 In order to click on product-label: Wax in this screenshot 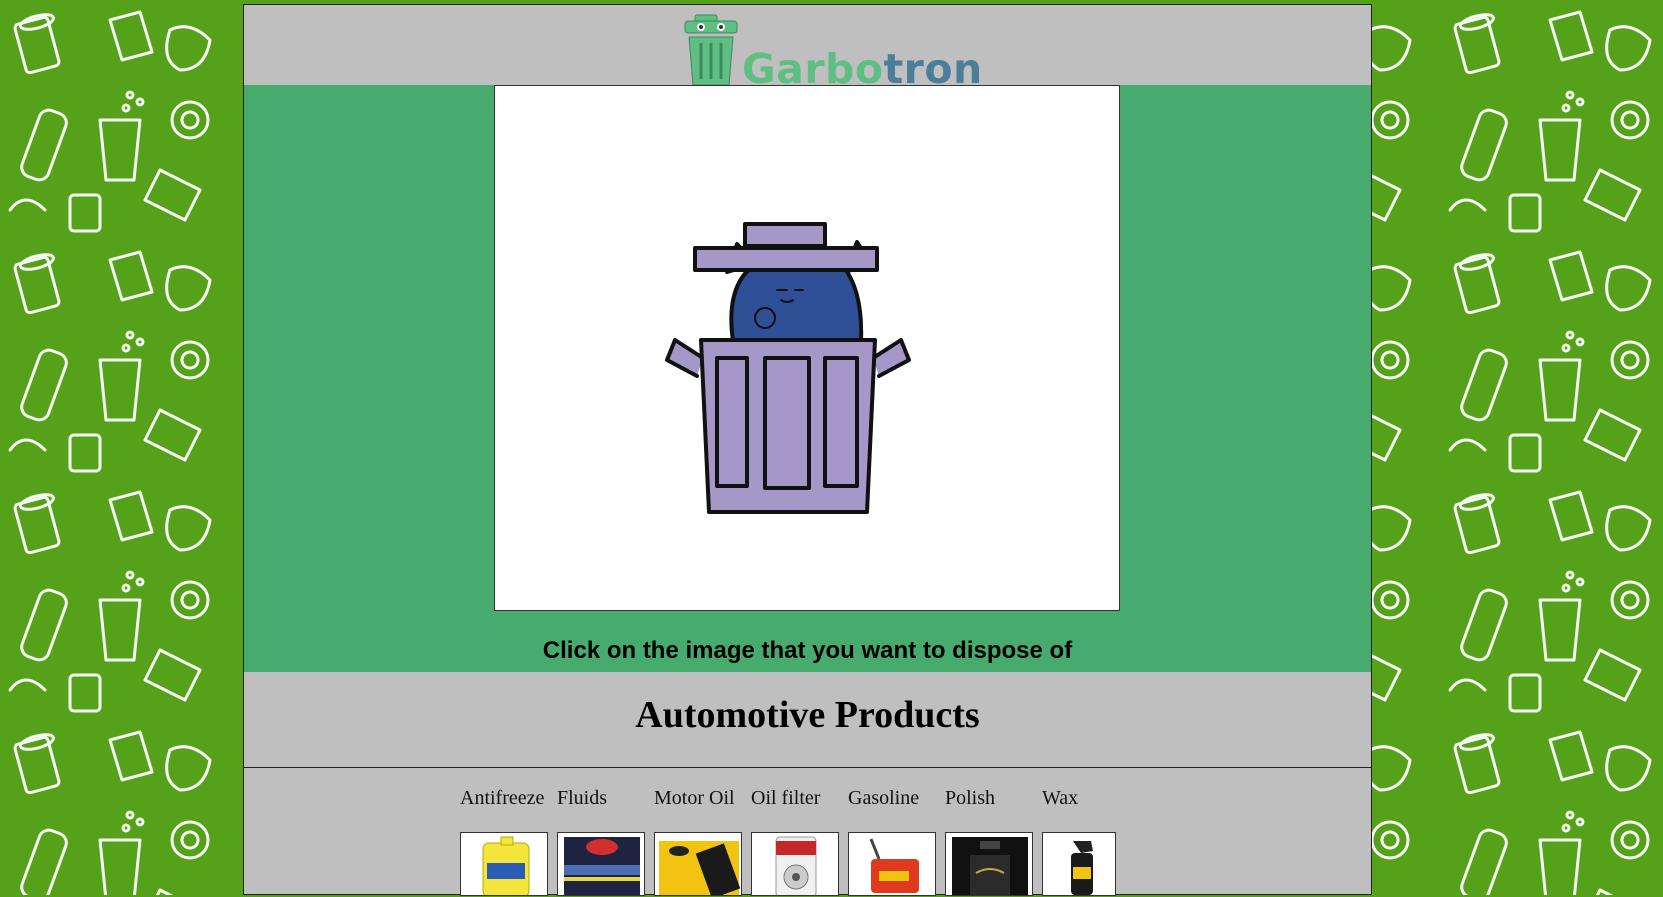, I will do `click(1060, 798)`.